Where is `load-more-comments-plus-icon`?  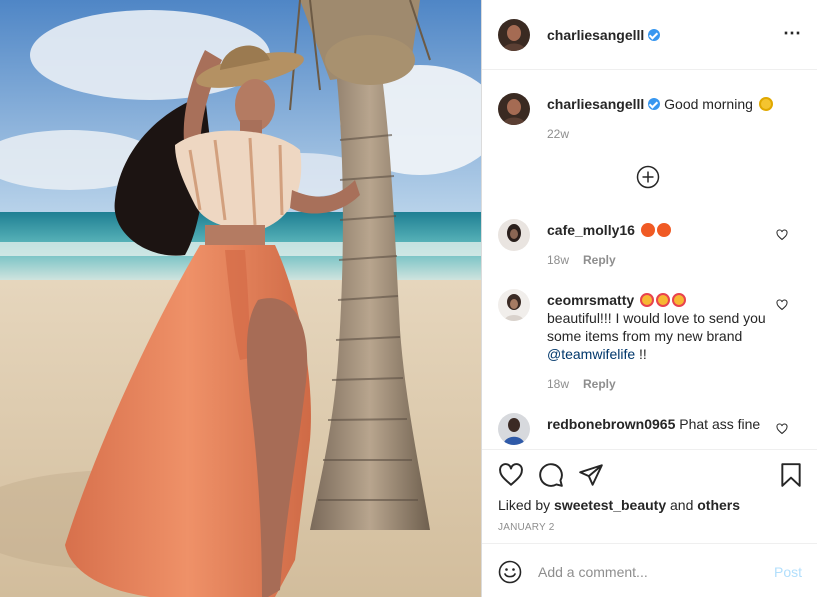
load-more-comments-plus-icon is located at coordinates (648, 177).